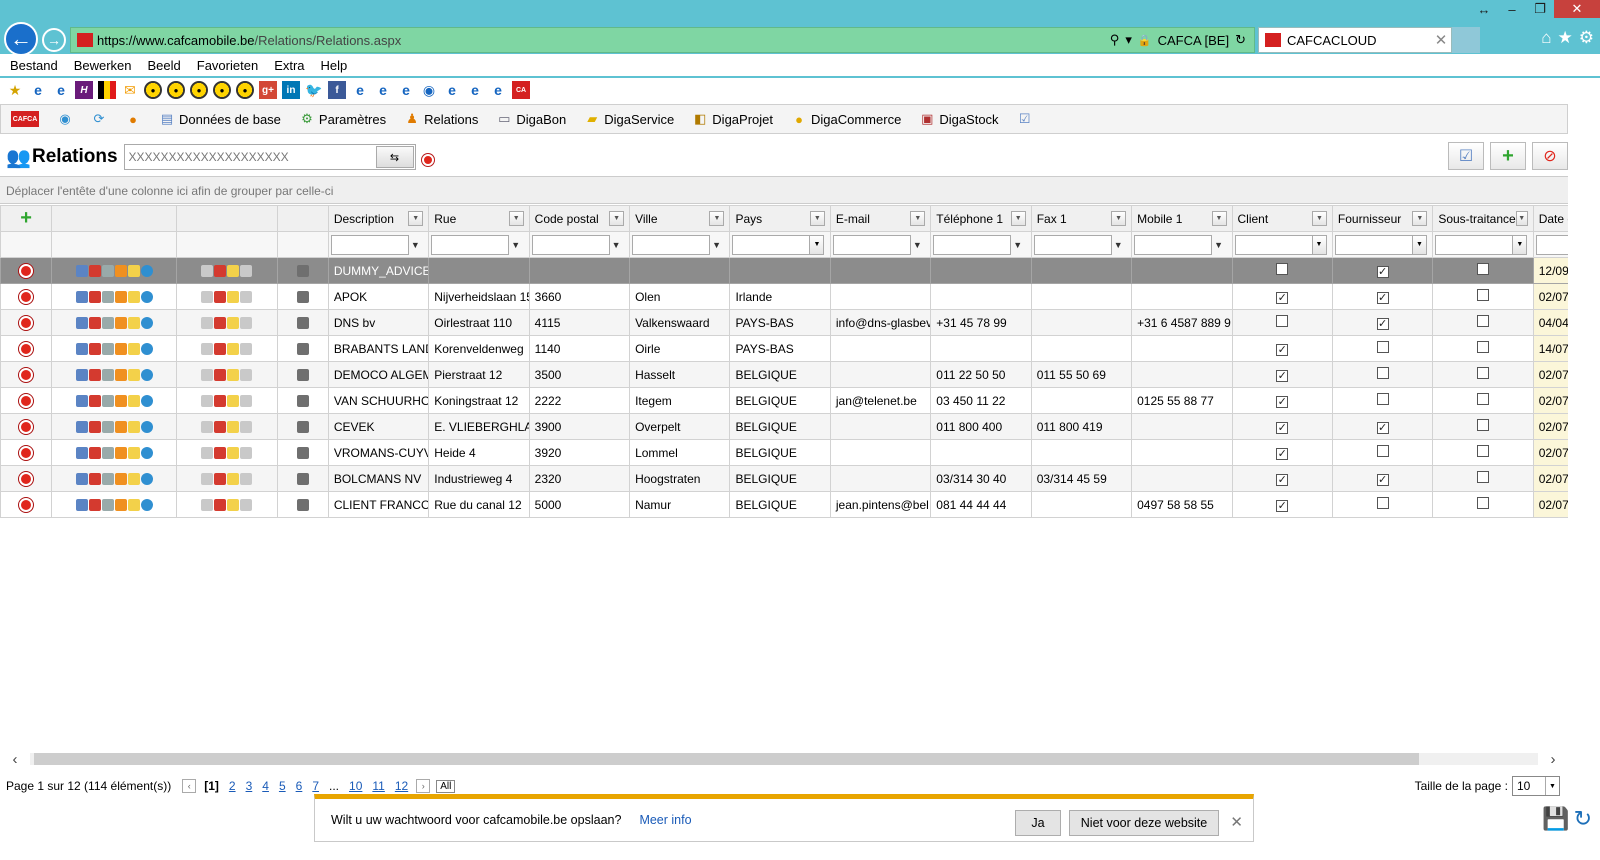 Image resolution: width=1600 pixels, height=860 pixels. Describe the element at coordinates (315, 786) in the screenshot. I see `page-link: 7` at that location.